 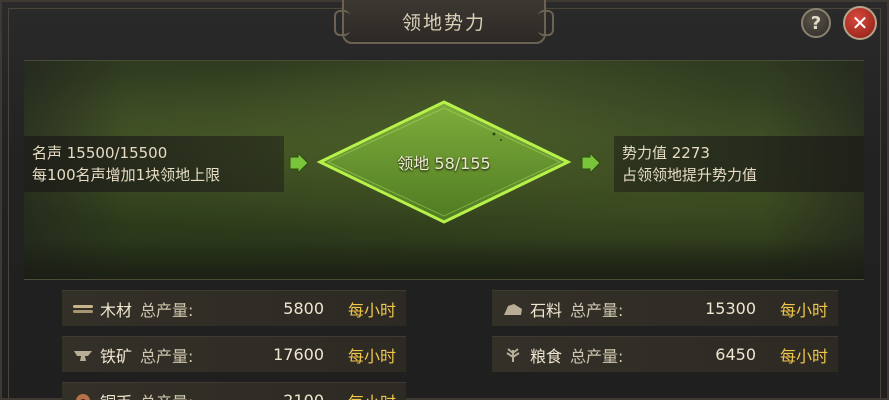 I want to click on reputation-info: 名声 15500/15500 每100名声增加1块领地上限, so click(x=154, y=164).